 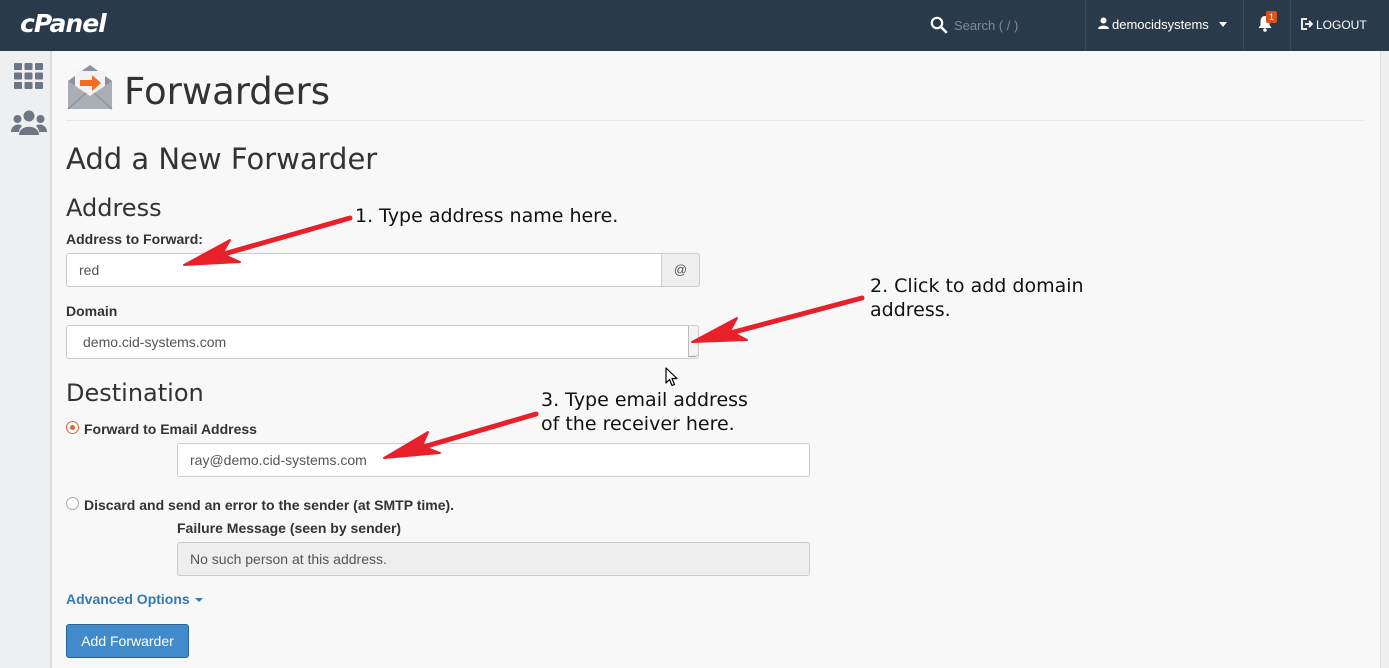 I want to click on domain-label: Domain, so click(x=92, y=311).